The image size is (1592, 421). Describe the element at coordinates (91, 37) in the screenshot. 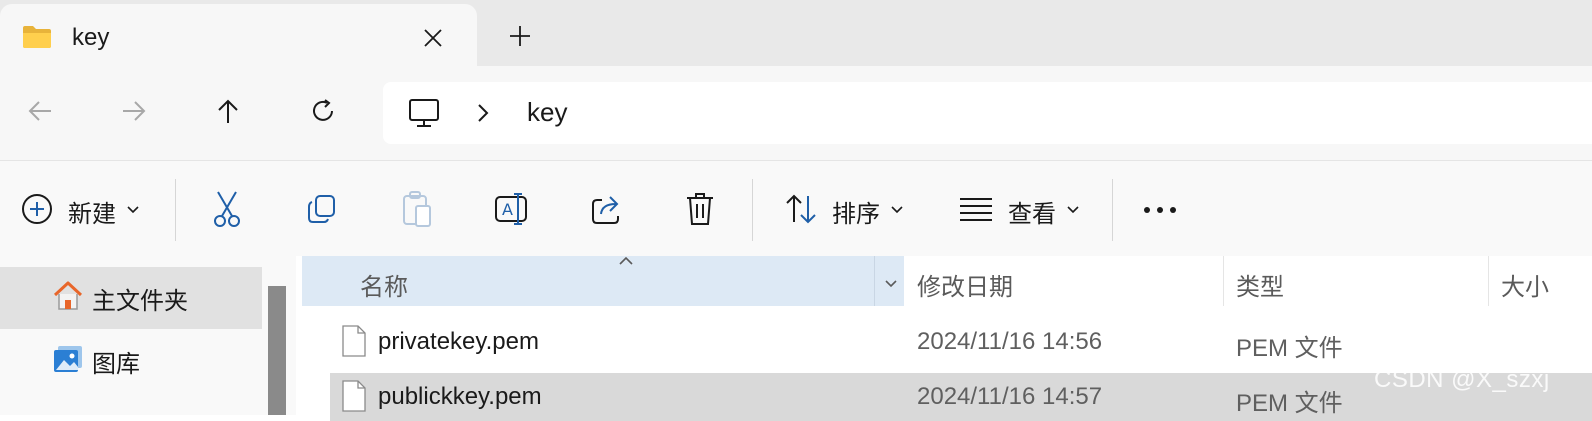

I see `tab-title: key` at that location.